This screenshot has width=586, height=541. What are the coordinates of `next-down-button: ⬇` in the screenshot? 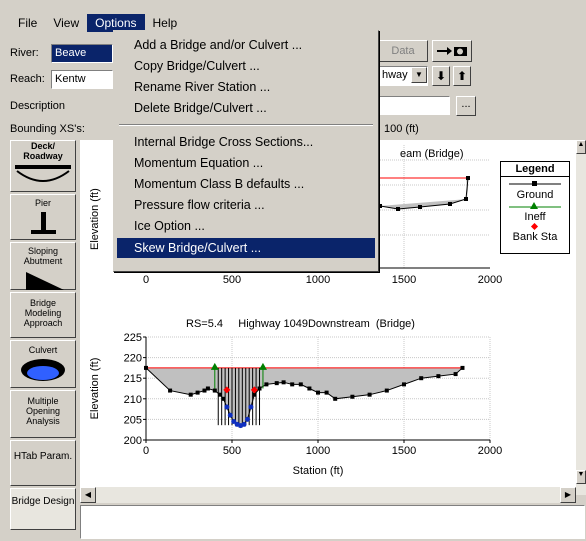 It's located at (441, 76).